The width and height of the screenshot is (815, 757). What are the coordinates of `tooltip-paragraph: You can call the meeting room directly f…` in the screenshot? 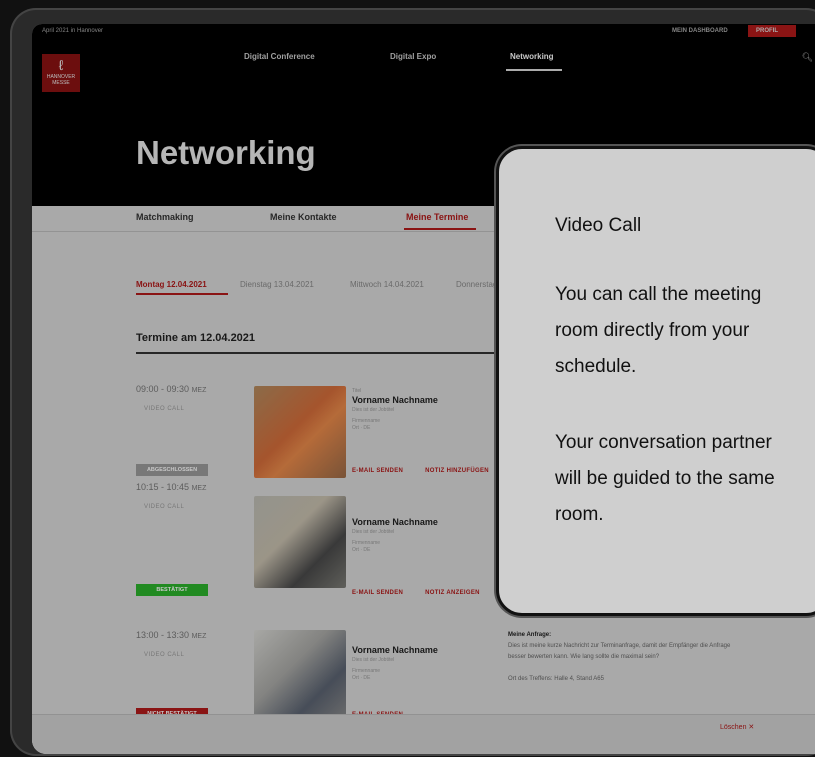 It's located at (658, 330).